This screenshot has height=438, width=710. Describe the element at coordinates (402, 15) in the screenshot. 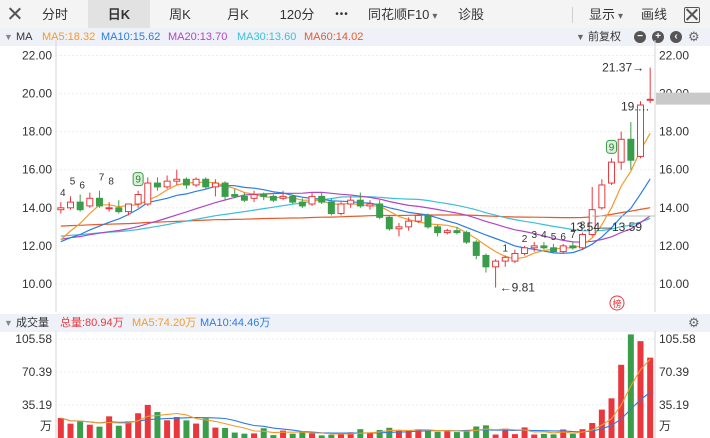

I see `tab-f10: 同花顺F10 ▾` at that location.